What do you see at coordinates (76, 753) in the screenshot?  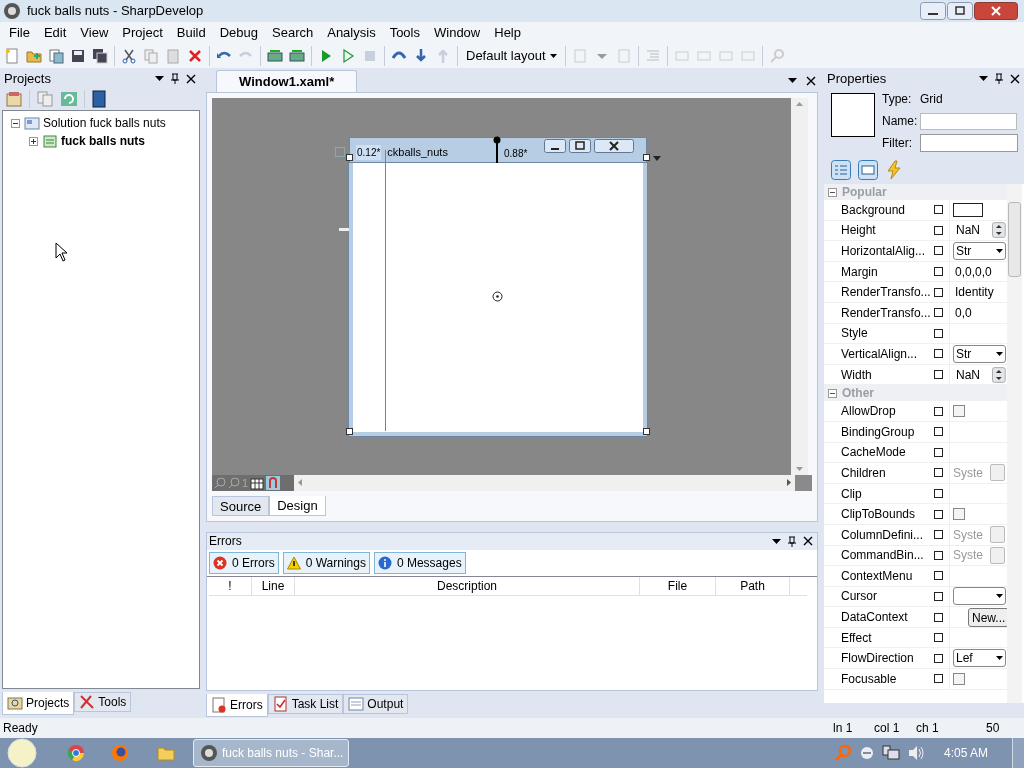 I see `chrome-icon` at bounding box center [76, 753].